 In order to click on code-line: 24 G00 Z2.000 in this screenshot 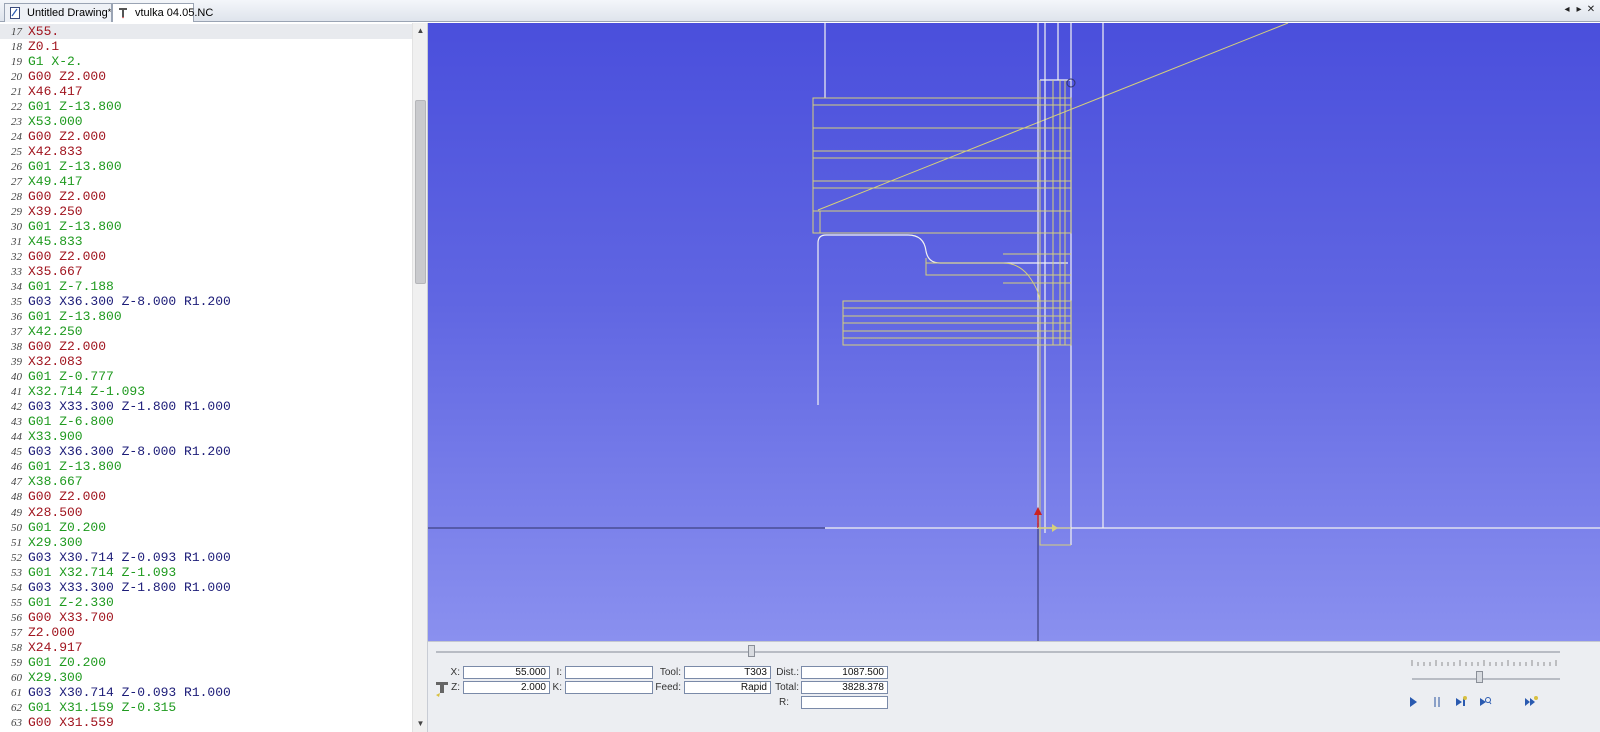, I will do `click(206, 136)`.